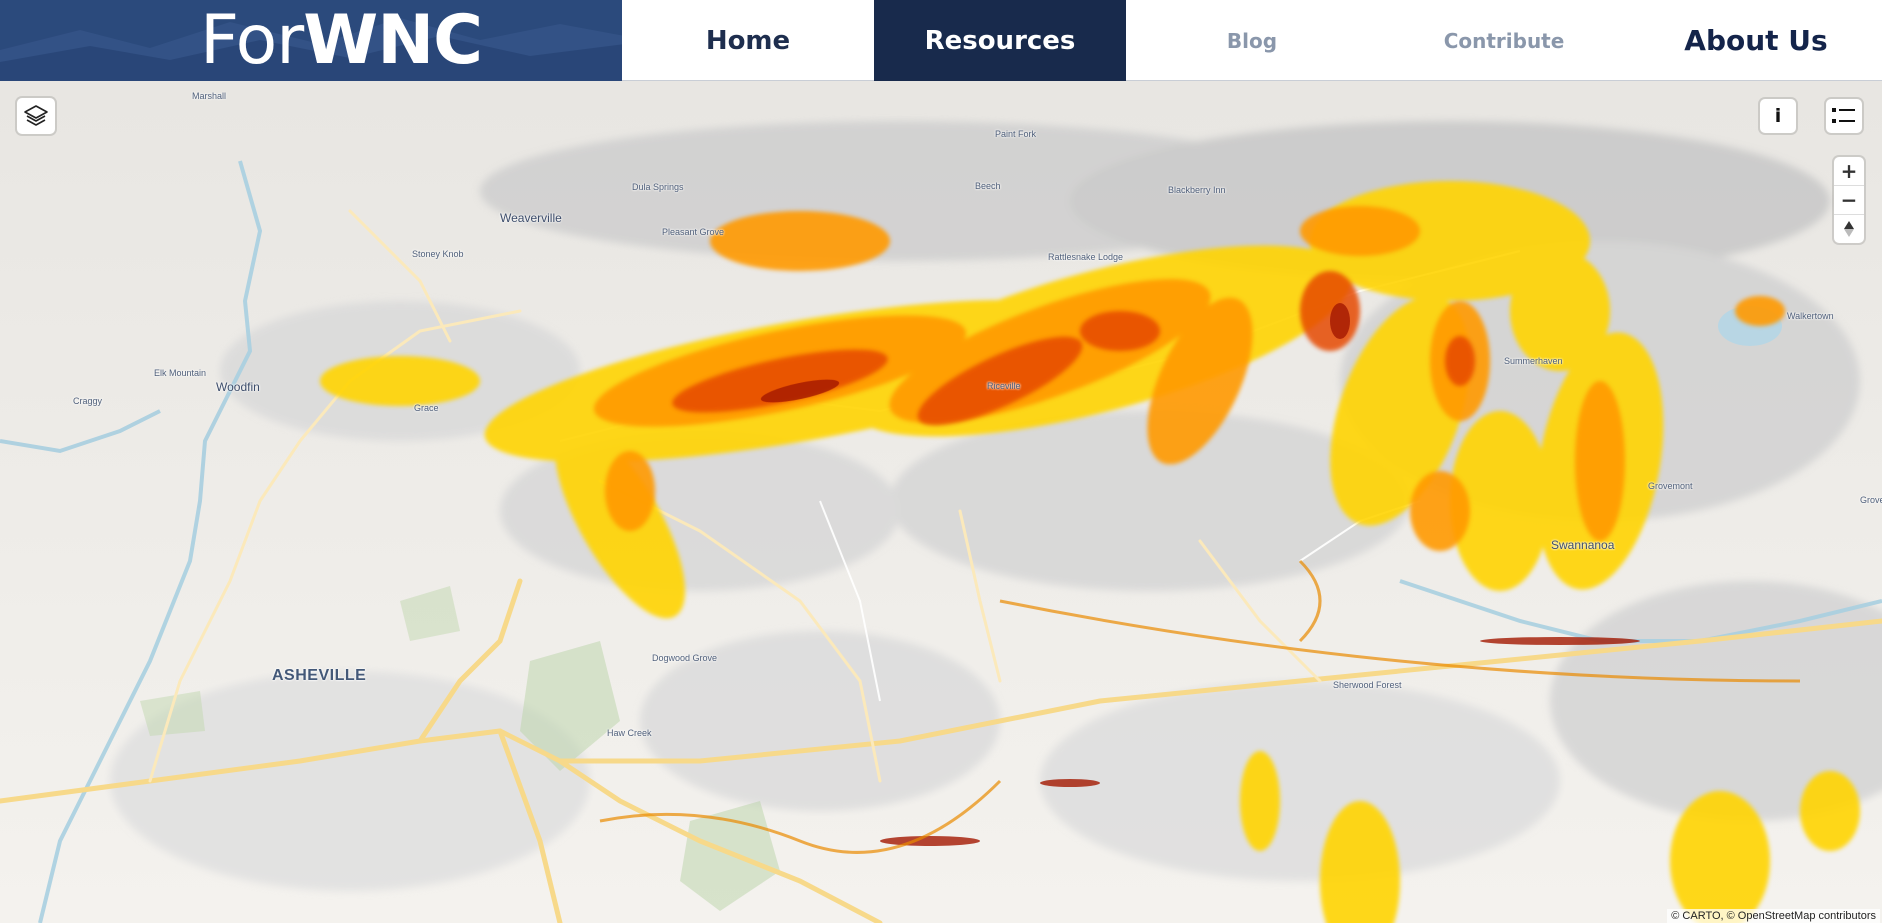 This screenshot has width=1882, height=923. I want to click on map-attribution: © CARTO, © OpenStreetMap contributors, so click(1773, 916).